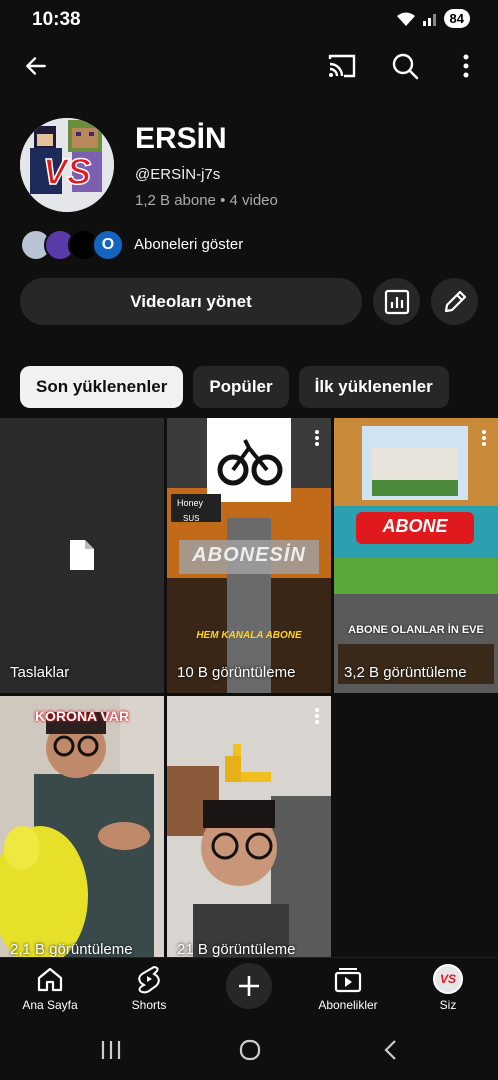  I want to click on nav-label: Siz, so click(448, 1005).